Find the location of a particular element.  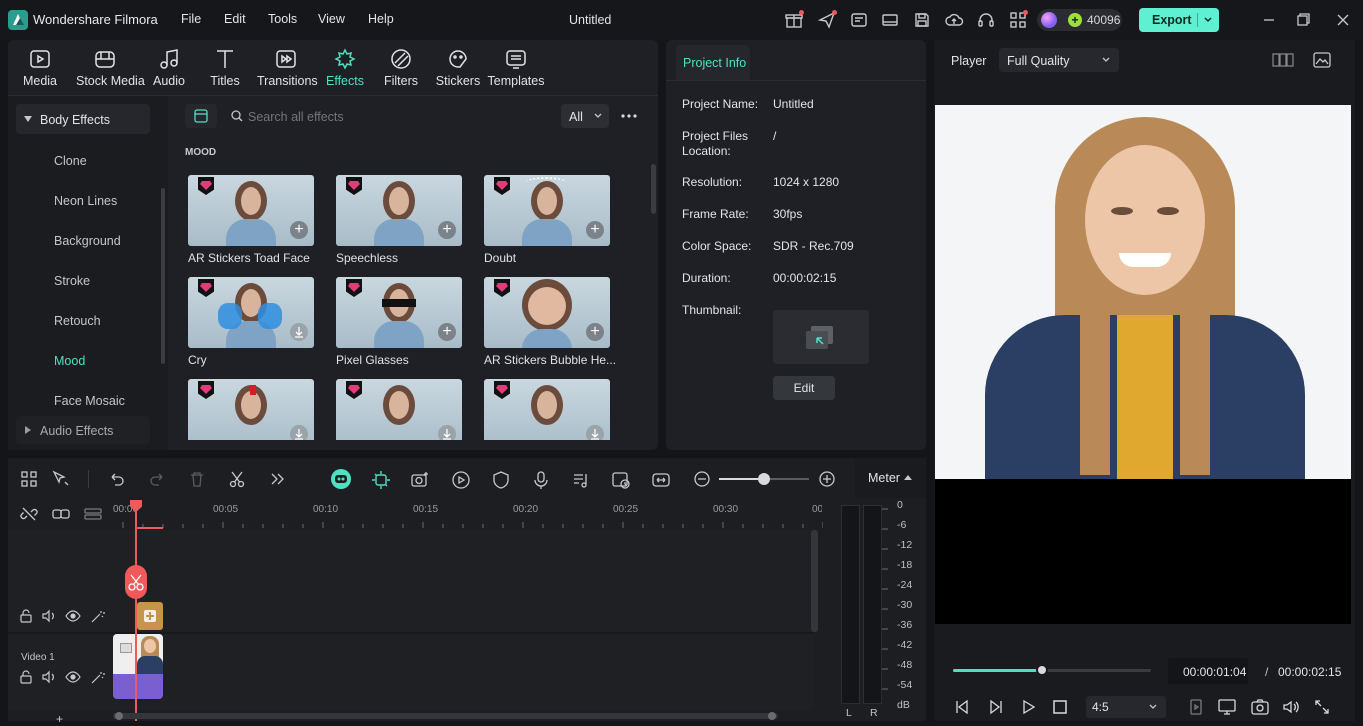

grid-view-icon is located at coordinates (1283, 60).